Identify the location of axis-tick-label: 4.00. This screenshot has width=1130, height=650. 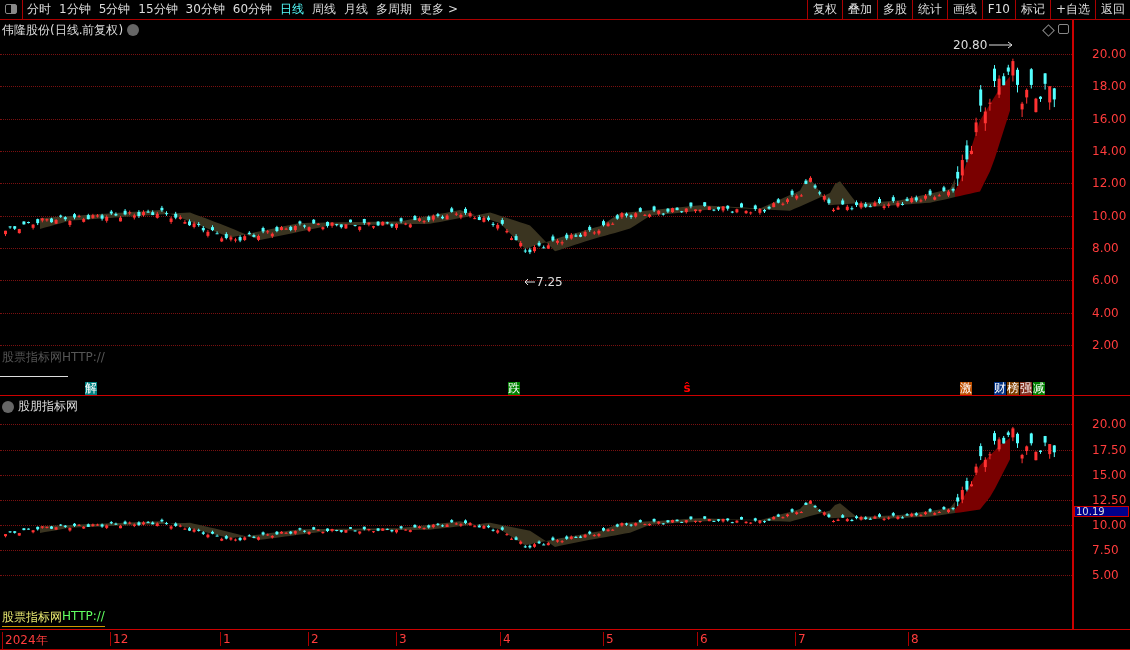
(1105, 312).